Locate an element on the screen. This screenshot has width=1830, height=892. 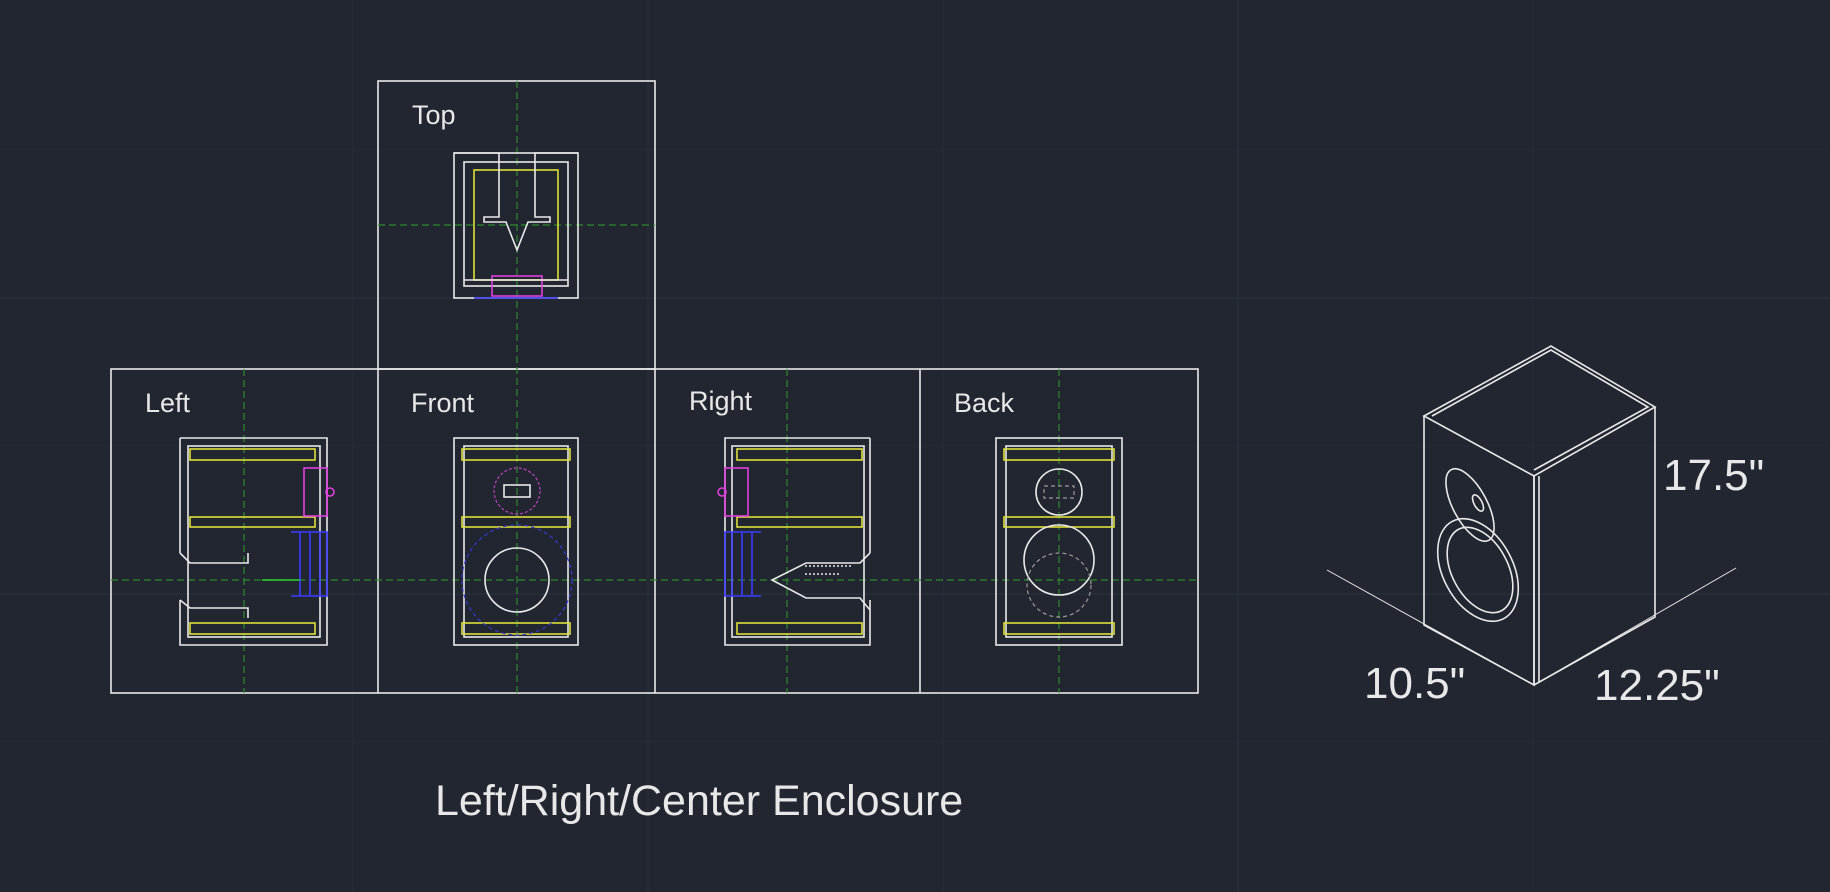
view-label-top: Top is located at coordinates (434, 115).